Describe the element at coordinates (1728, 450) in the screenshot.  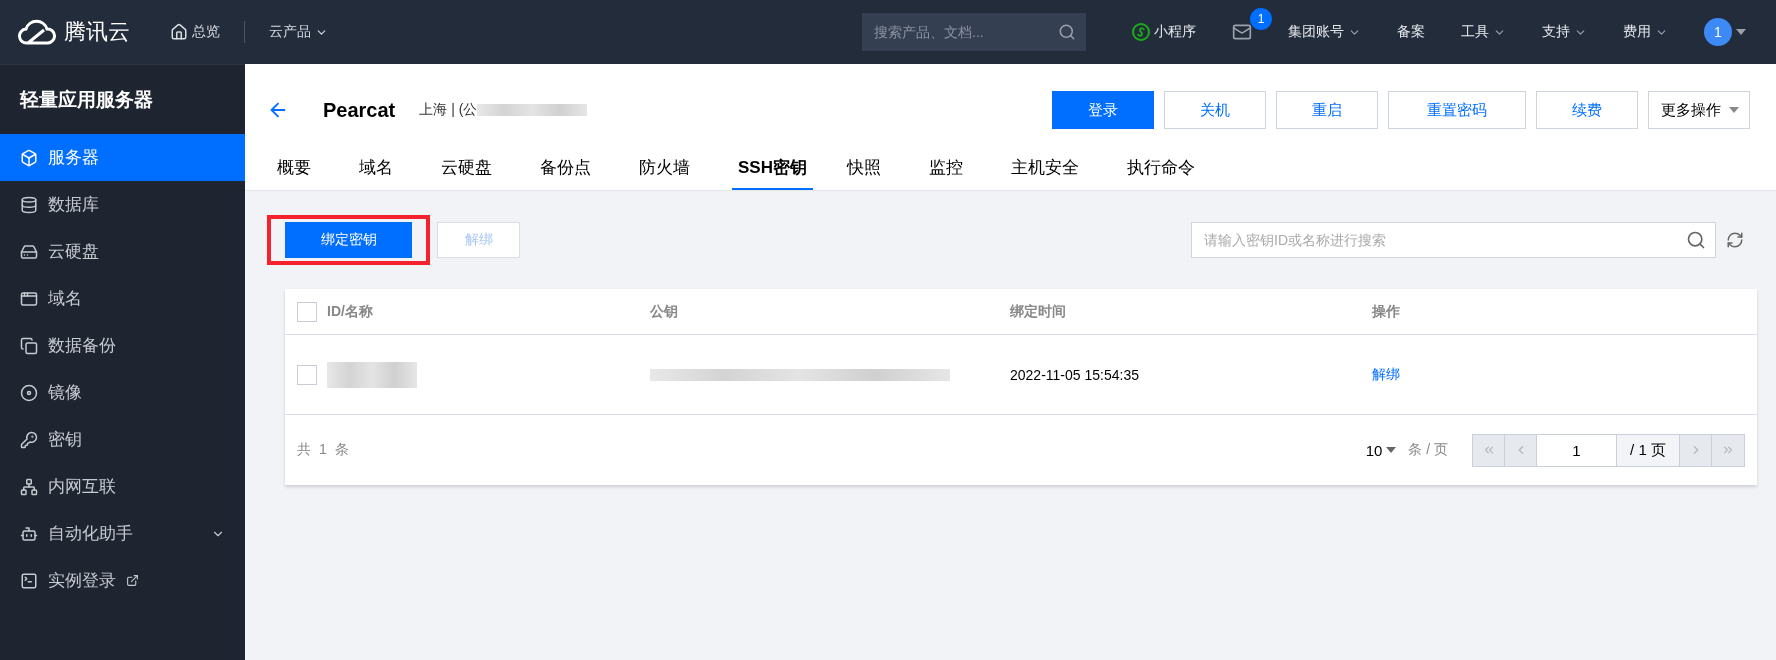
I see `last-page-icon` at that location.